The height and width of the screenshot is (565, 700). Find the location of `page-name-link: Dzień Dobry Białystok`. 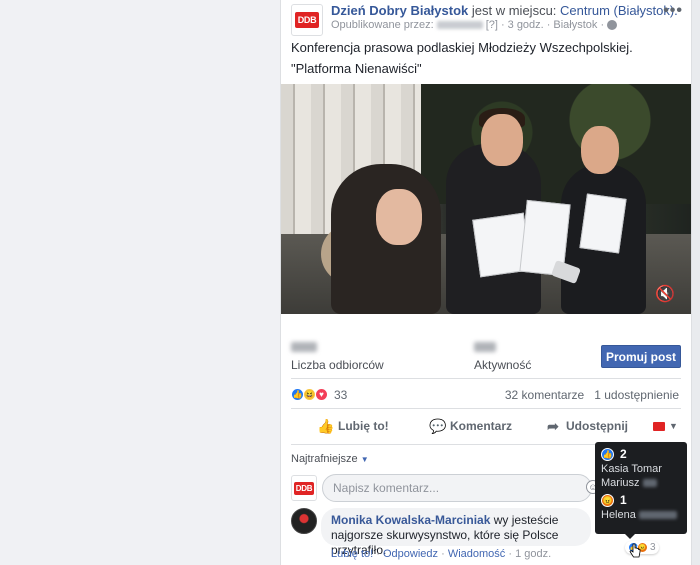

page-name-link: Dzień Dobry Białystok is located at coordinates (399, 10).